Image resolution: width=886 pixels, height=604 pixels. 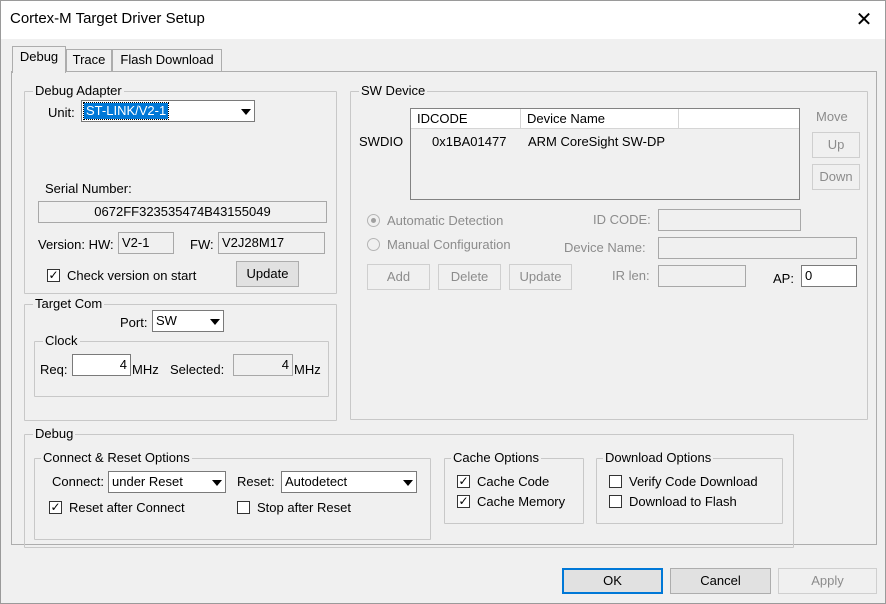 What do you see at coordinates (202, 244) in the screenshot?
I see `fw-label: FW:` at bounding box center [202, 244].